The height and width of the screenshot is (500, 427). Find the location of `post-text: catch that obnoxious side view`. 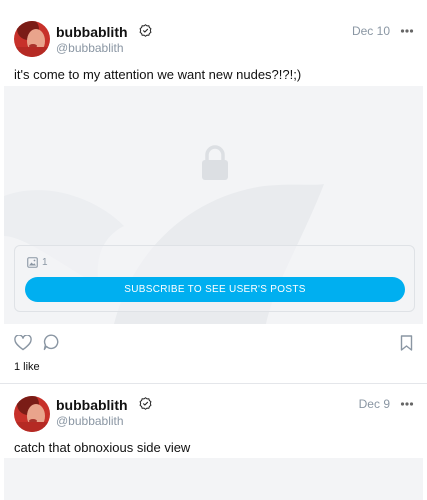

post-text: catch that obnoxious side view is located at coordinates (102, 447).